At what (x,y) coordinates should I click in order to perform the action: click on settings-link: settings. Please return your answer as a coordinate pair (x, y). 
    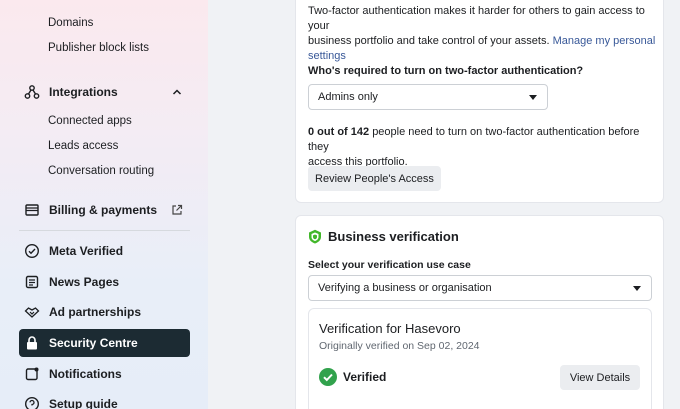
    Looking at the image, I should click on (327, 56).